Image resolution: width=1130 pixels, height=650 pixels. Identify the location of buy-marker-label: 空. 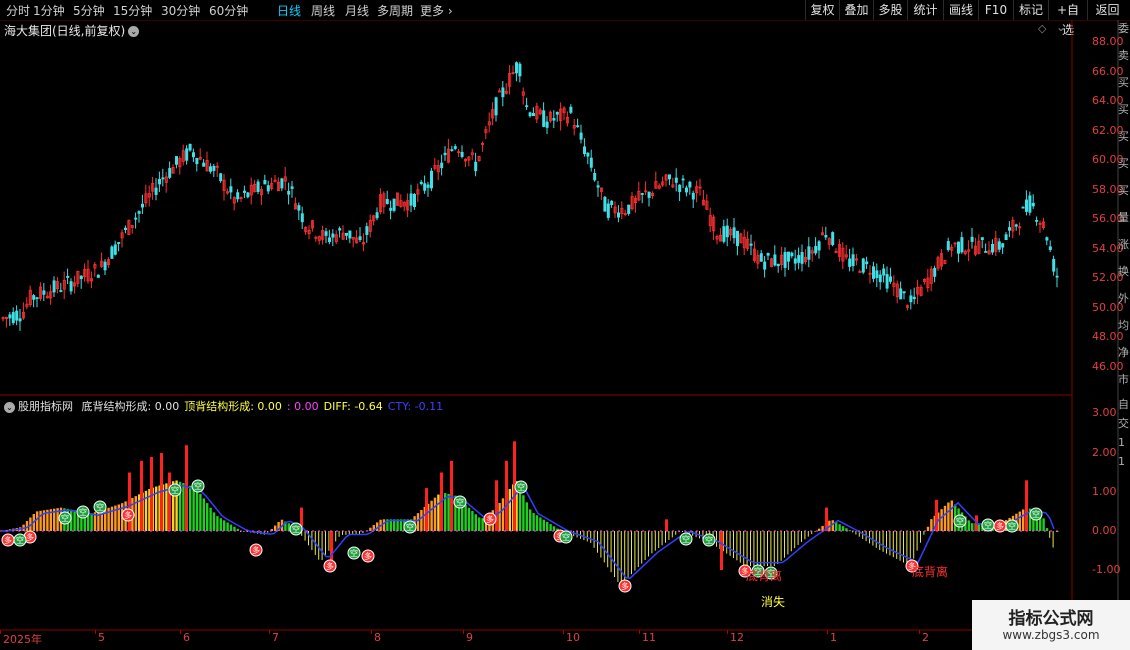
(566, 537).